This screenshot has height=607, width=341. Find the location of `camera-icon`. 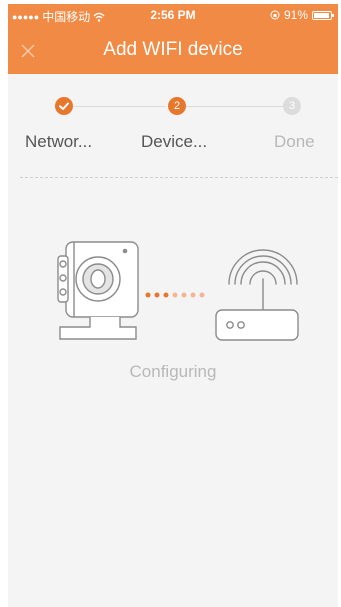

camera-icon is located at coordinates (98, 290).